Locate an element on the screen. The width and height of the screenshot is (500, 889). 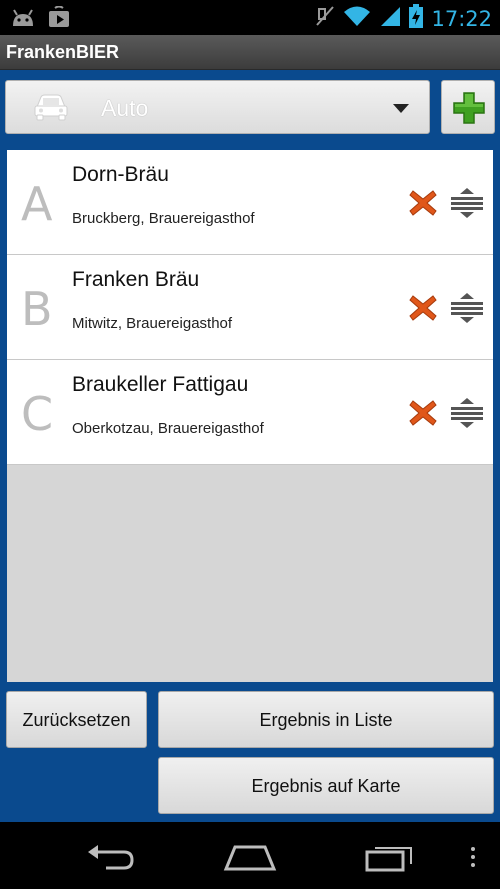
dropdown-arrow-icon is located at coordinates (401, 108).